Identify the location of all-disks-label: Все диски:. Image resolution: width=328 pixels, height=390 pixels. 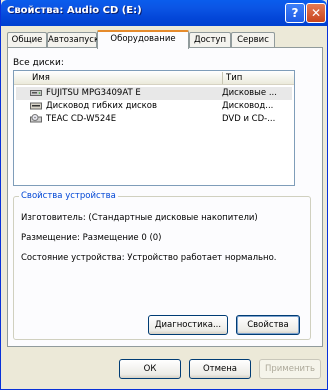
(38, 63).